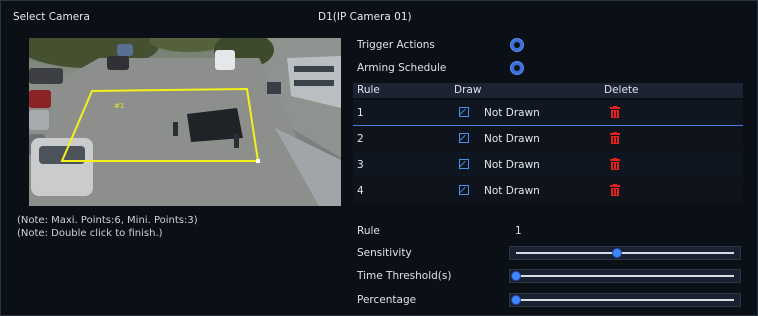 The image size is (758, 316). Describe the element at coordinates (518, 231) in the screenshot. I see `rule-value: 1` at that location.